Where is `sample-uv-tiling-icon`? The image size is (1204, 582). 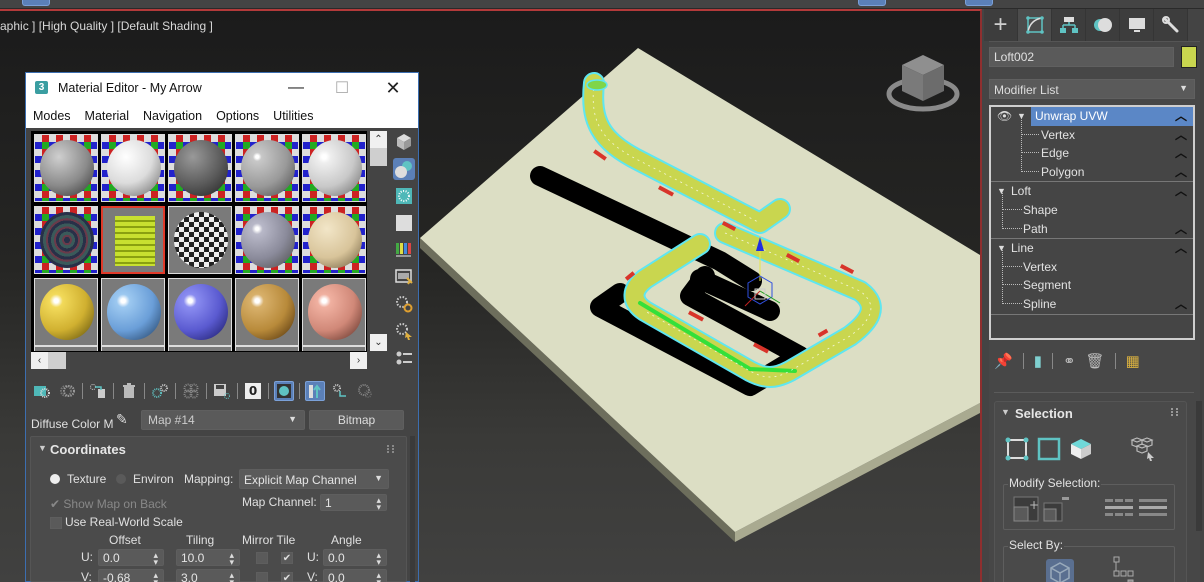
sample-uv-tiling-icon is located at coordinates (404, 223).